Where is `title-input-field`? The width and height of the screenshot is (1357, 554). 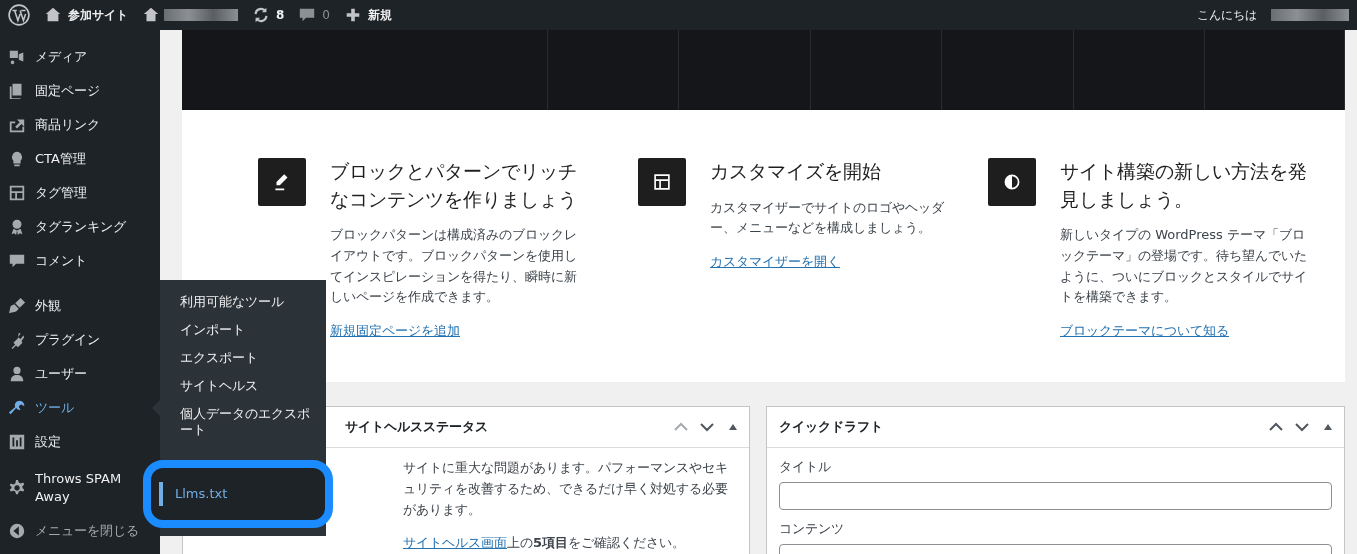 title-input-field is located at coordinates (1055, 496).